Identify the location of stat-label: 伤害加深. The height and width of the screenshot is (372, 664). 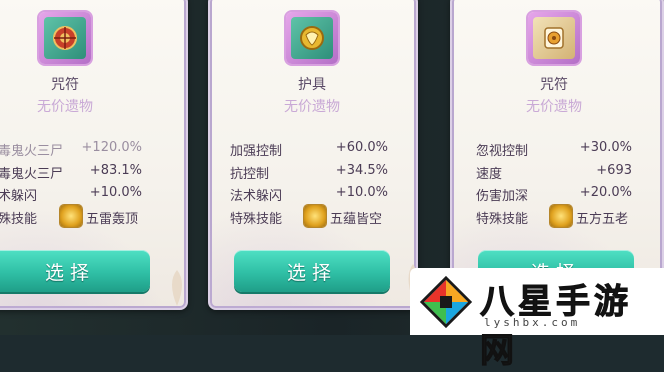
(502, 196).